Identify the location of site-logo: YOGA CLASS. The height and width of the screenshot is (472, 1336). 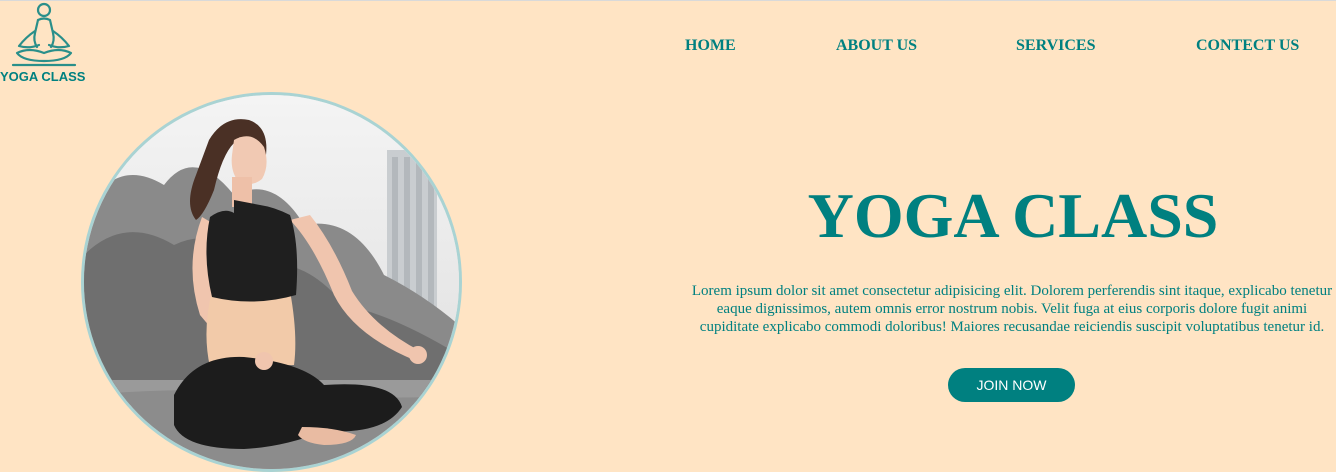
(46, 45).